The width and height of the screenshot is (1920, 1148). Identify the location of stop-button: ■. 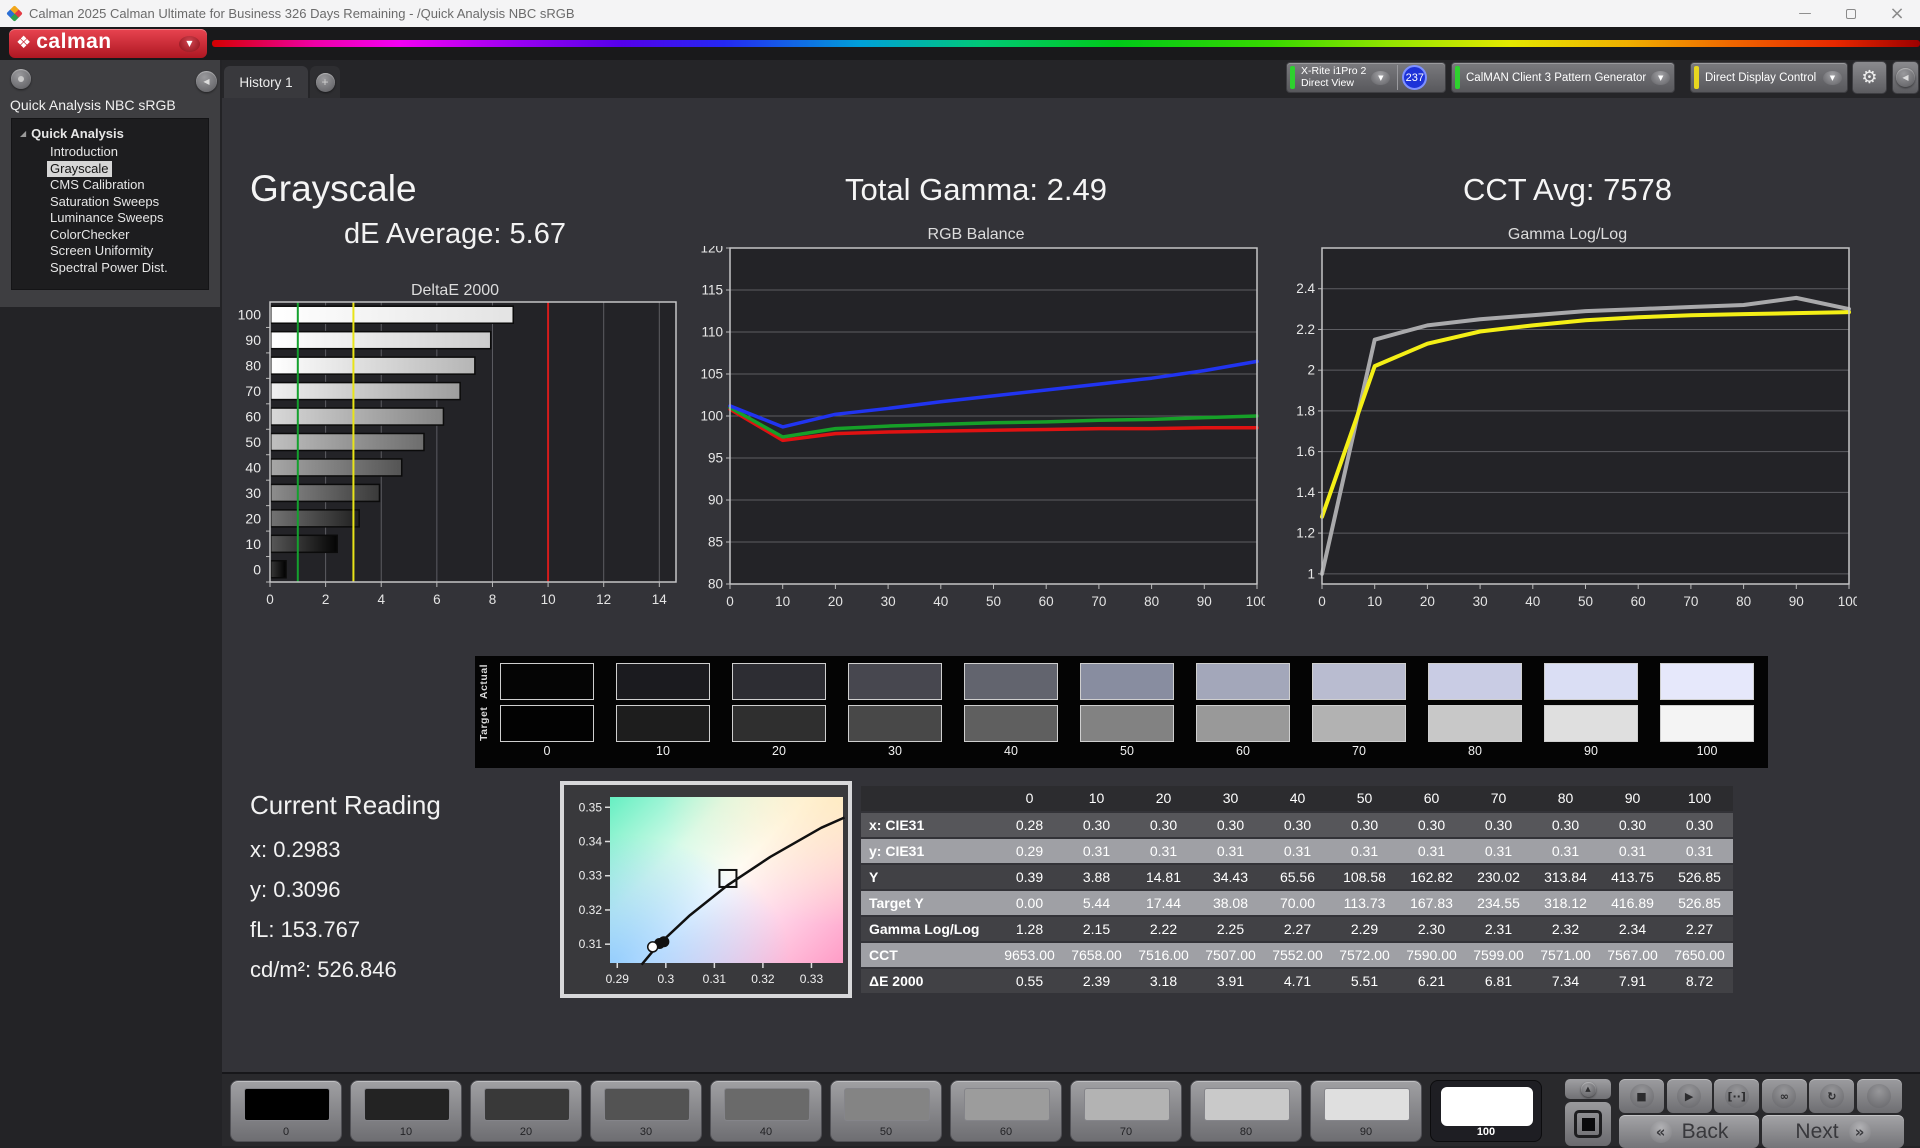
(1641, 1096).